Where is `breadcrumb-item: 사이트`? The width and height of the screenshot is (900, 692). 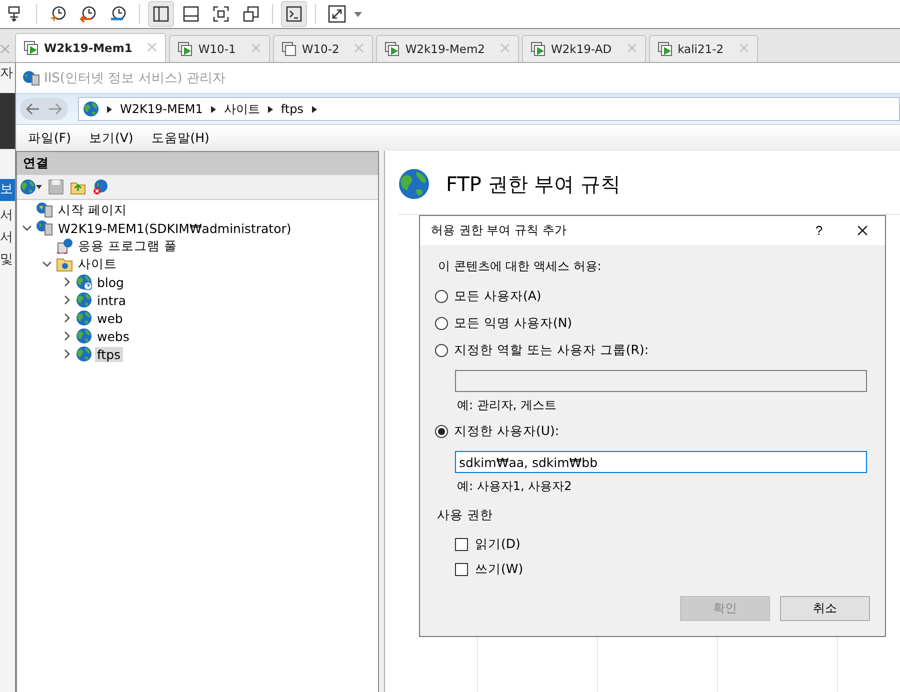
breadcrumb-item: 사이트 is located at coordinates (242, 109).